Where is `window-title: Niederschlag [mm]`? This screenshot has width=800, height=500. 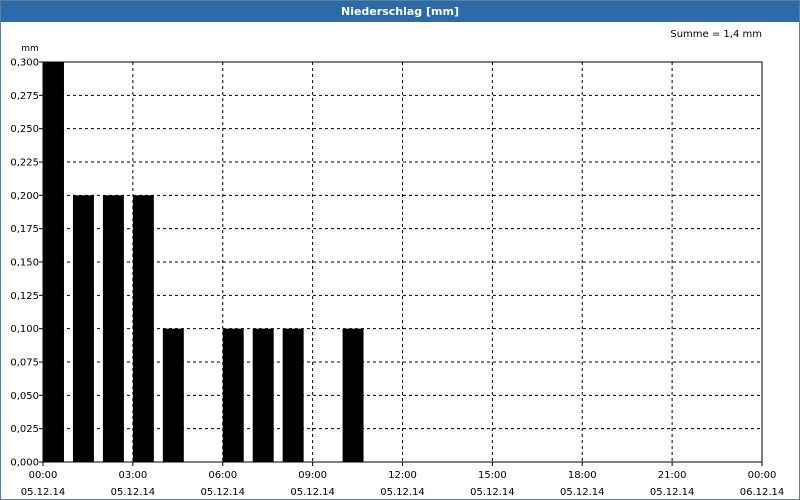 window-title: Niederschlag [mm] is located at coordinates (400, 11).